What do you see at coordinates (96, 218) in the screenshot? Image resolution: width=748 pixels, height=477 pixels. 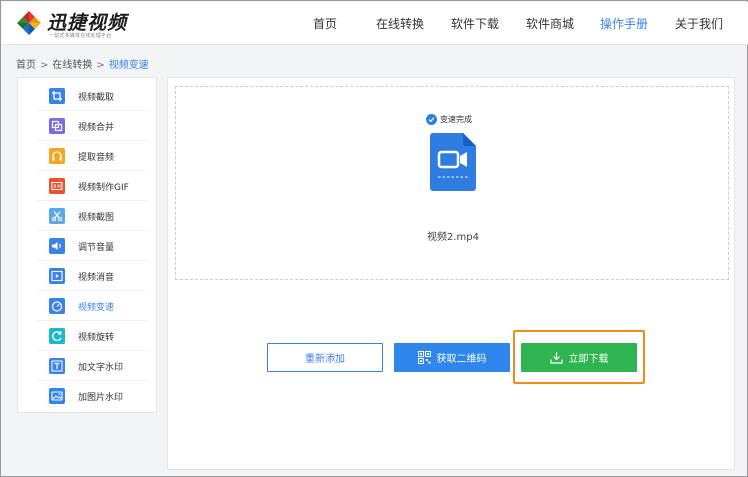 I see `sidebar-item-label: 视频截图` at bounding box center [96, 218].